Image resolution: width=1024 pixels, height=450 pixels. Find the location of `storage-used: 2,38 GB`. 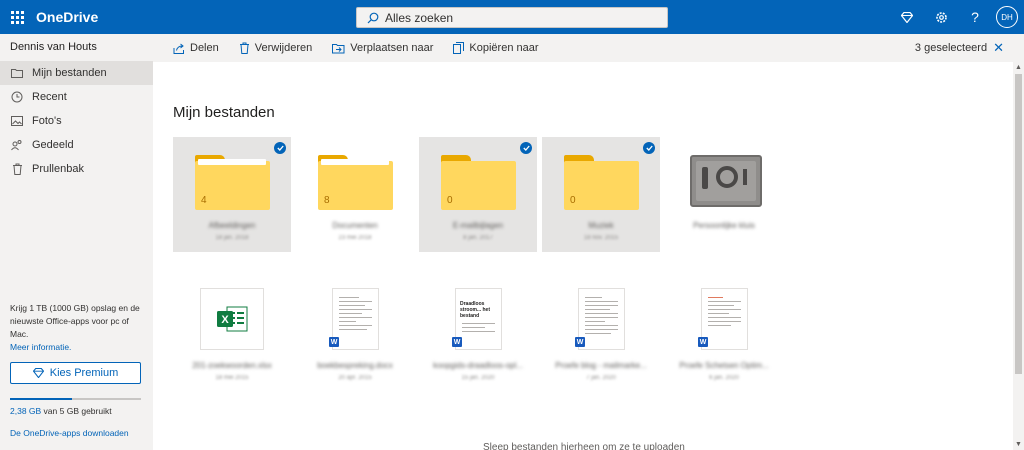

storage-used: 2,38 GB is located at coordinates (26, 411).